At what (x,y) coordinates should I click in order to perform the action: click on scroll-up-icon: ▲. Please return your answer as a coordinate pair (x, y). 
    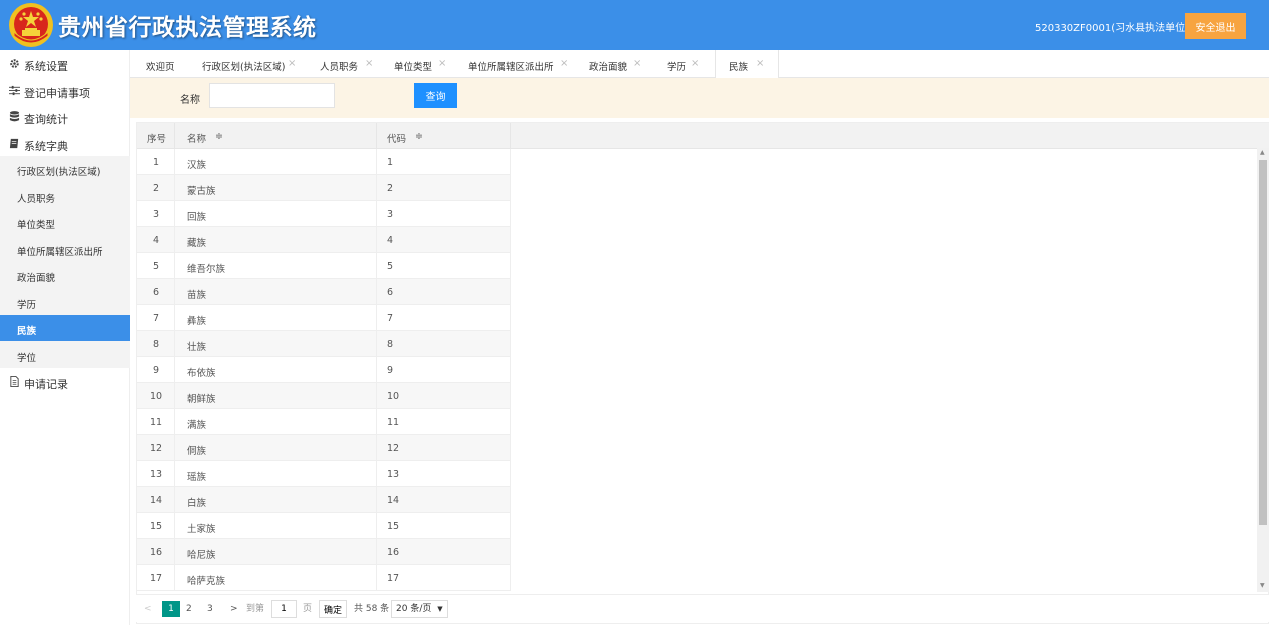
    Looking at the image, I should click on (1262, 152).